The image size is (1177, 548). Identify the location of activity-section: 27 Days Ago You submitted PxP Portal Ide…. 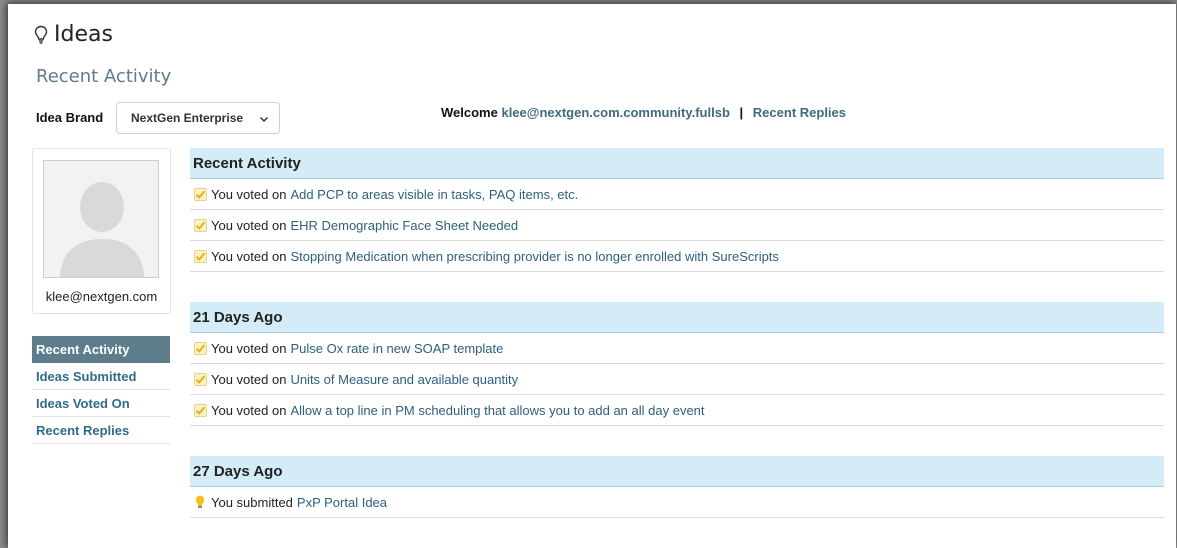
(677, 487).